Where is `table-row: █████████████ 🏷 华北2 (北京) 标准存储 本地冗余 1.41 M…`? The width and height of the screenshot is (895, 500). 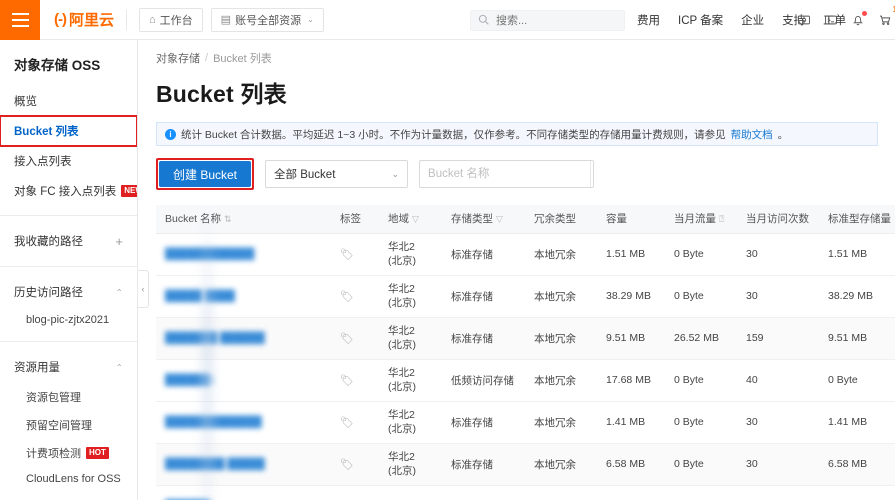 table-row: █████████████ 🏷 华北2 (北京) 标准存储 本地冗余 1.41 M… is located at coordinates (525, 422).